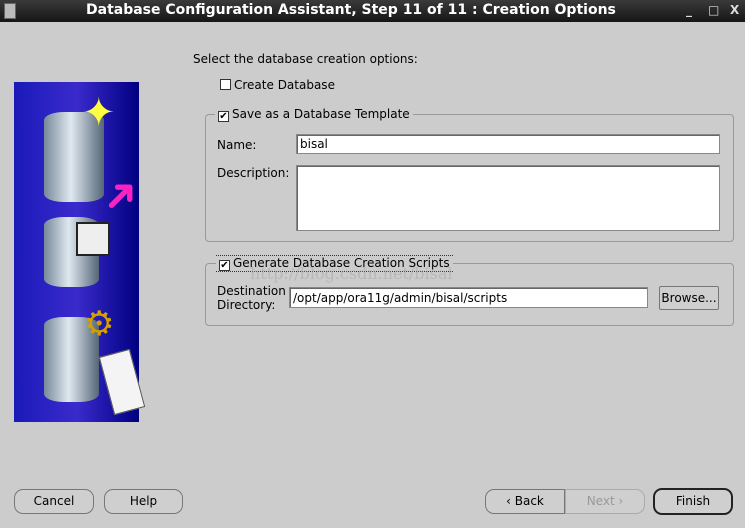  Describe the element at coordinates (253, 173) in the screenshot. I see `description-label: Description:` at that location.